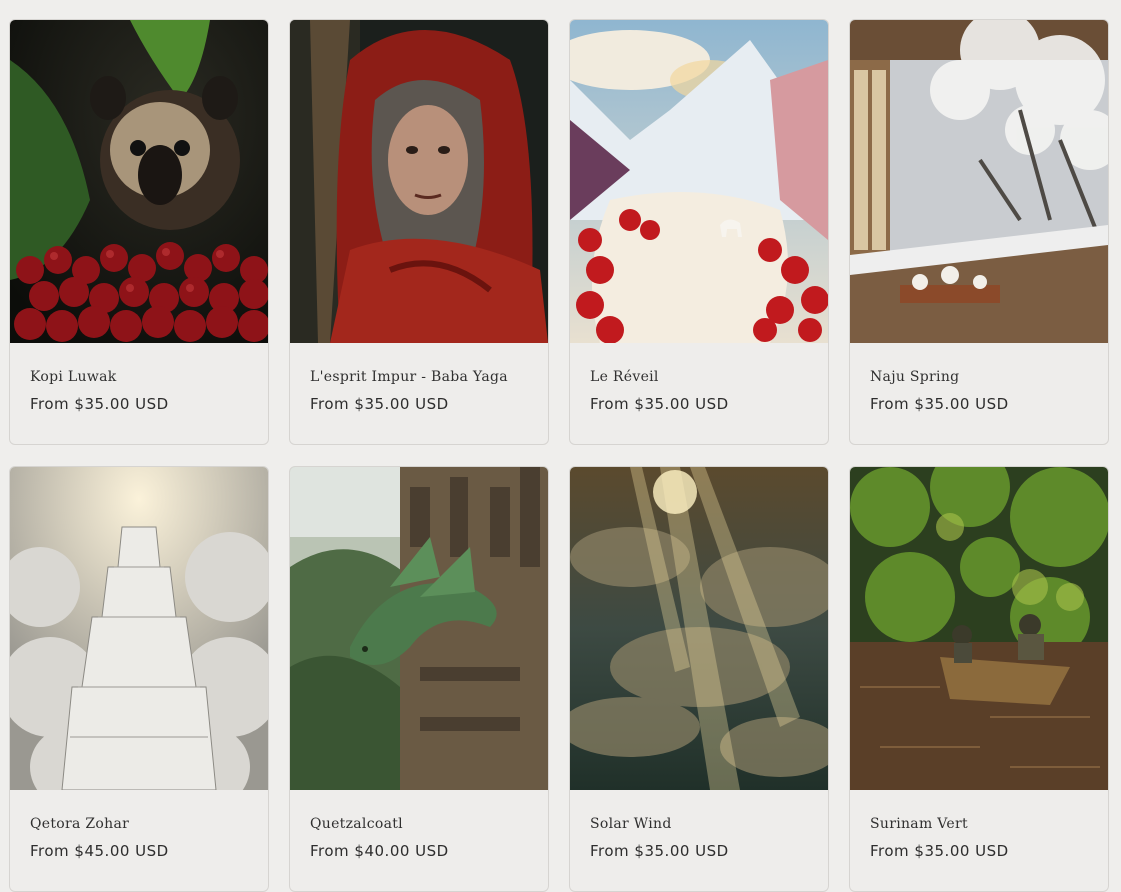 The width and height of the screenshot is (1121, 892). What do you see at coordinates (379, 851) in the screenshot?
I see `product-price: From $40.00 USD` at bounding box center [379, 851].